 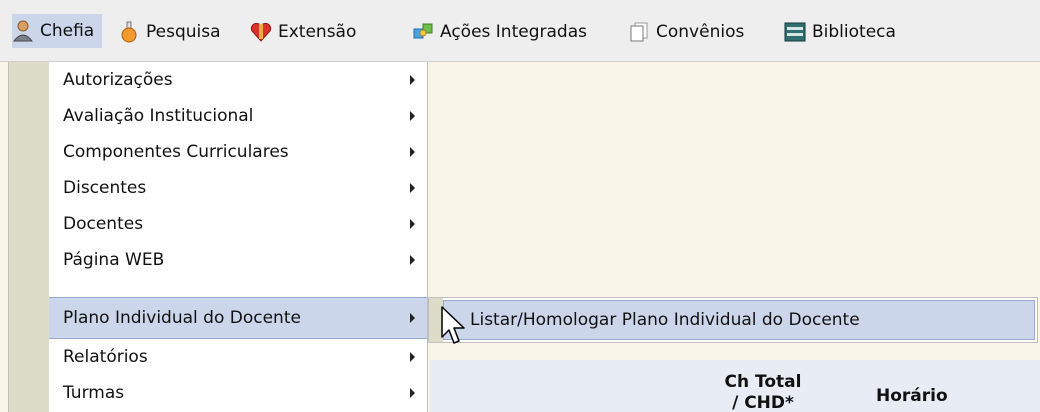 What do you see at coordinates (183, 32) in the screenshot?
I see `menu-pesquisa-label: Pesquisa` at bounding box center [183, 32].